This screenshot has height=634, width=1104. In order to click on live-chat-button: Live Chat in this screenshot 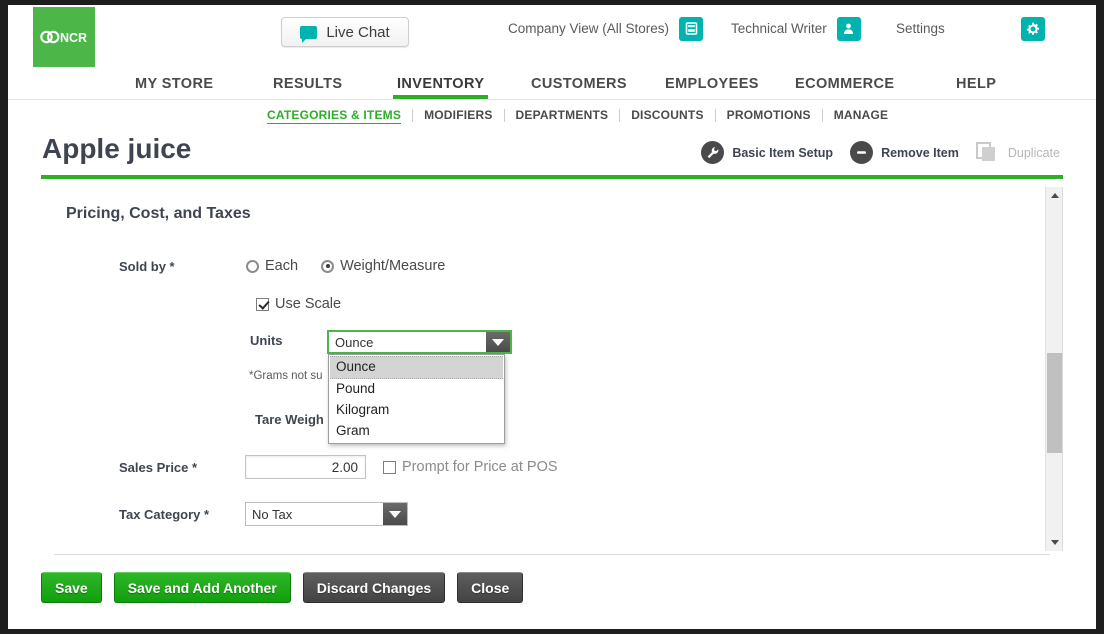, I will do `click(345, 32)`.